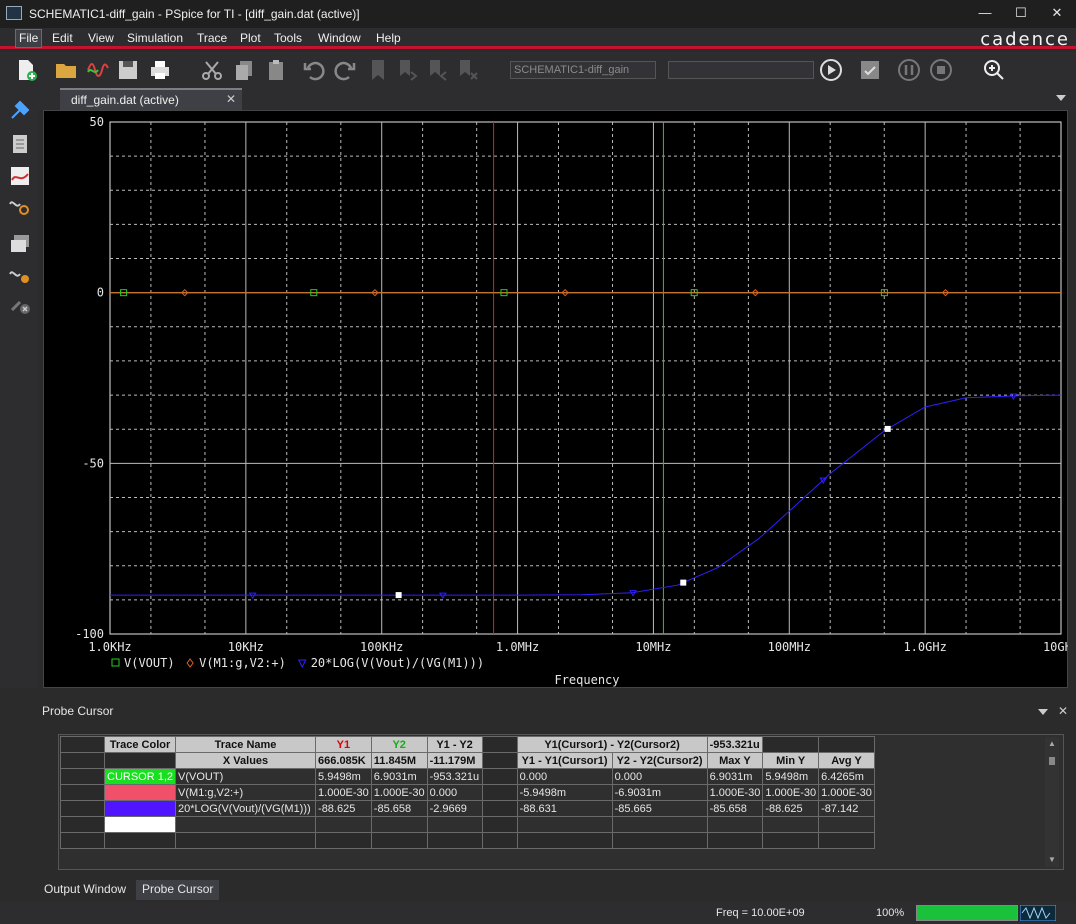  What do you see at coordinates (941, 70) in the screenshot?
I see `stop-icon` at bounding box center [941, 70].